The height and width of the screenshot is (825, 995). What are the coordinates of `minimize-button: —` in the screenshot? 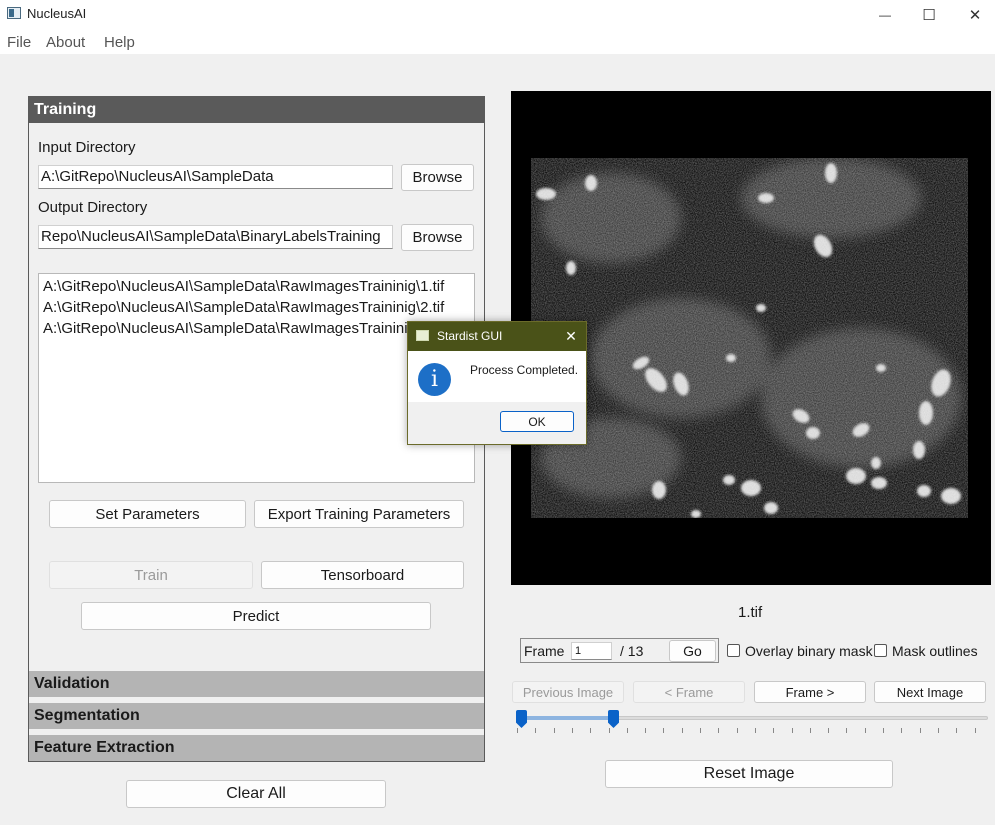 It's located at (885, 15).